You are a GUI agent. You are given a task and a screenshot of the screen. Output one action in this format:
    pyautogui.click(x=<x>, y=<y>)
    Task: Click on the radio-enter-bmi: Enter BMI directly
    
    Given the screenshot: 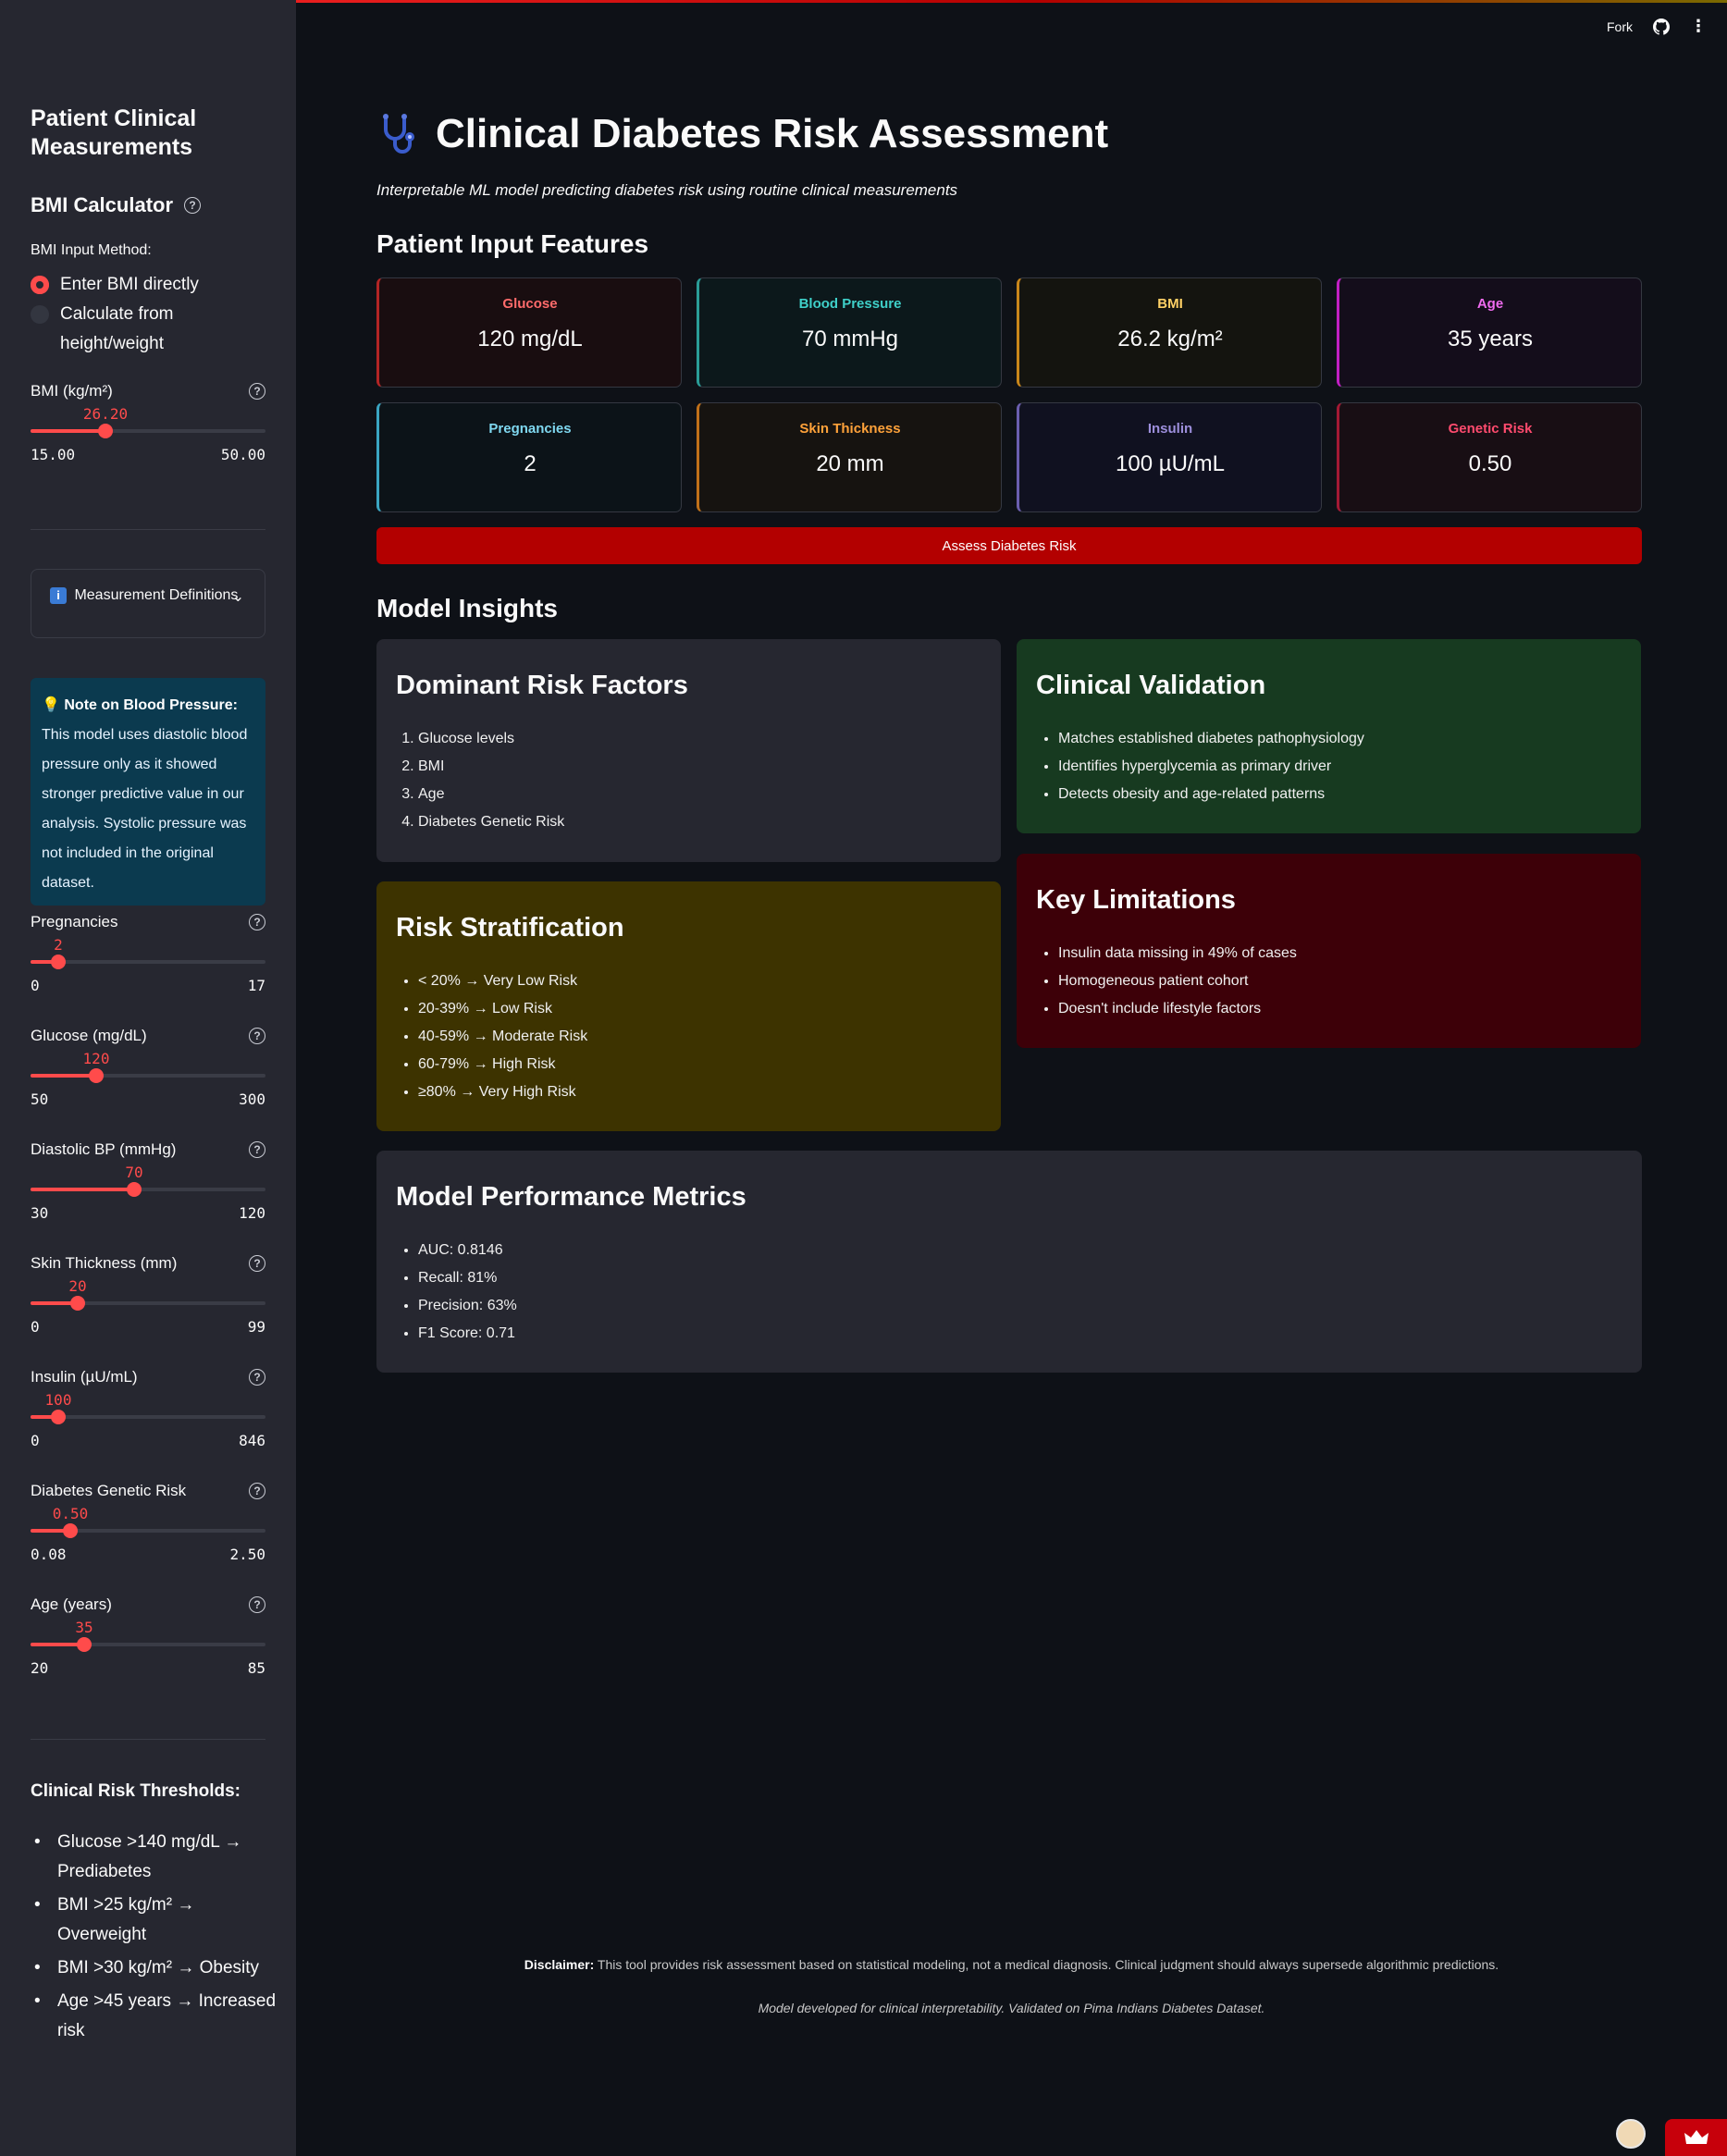 What is the action you would take?
    pyautogui.click(x=115, y=285)
    